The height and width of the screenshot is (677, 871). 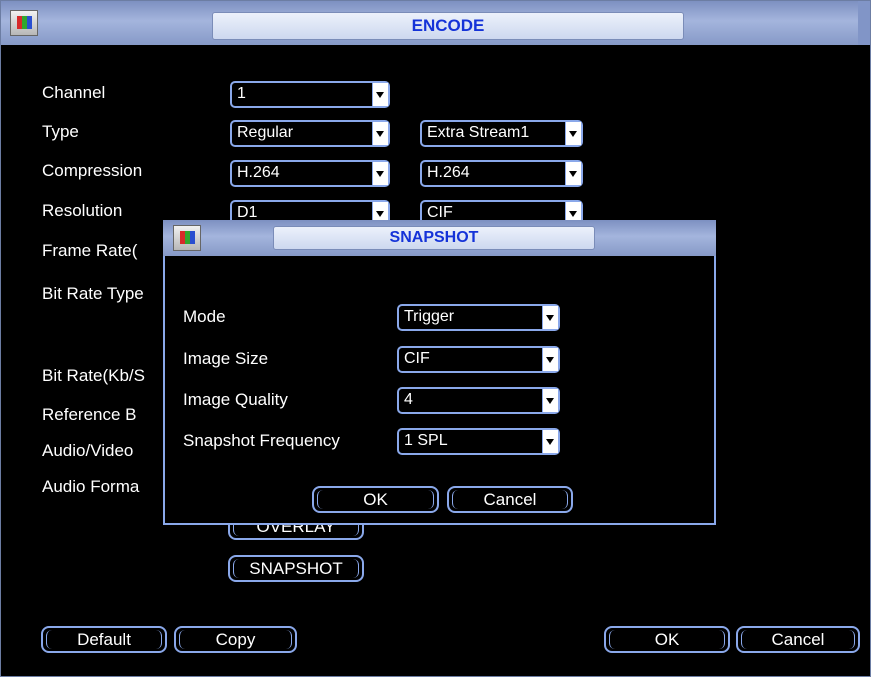 I want to click on snapshot-frequency-select: 1 SPL, so click(x=478, y=441).